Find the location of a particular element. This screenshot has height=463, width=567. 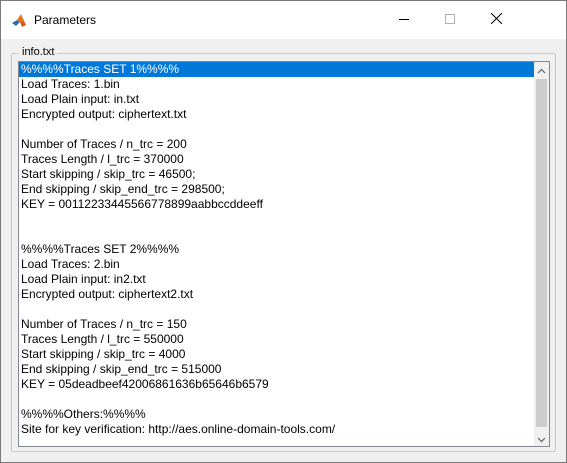

scroll-up-button is located at coordinates (541, 69).